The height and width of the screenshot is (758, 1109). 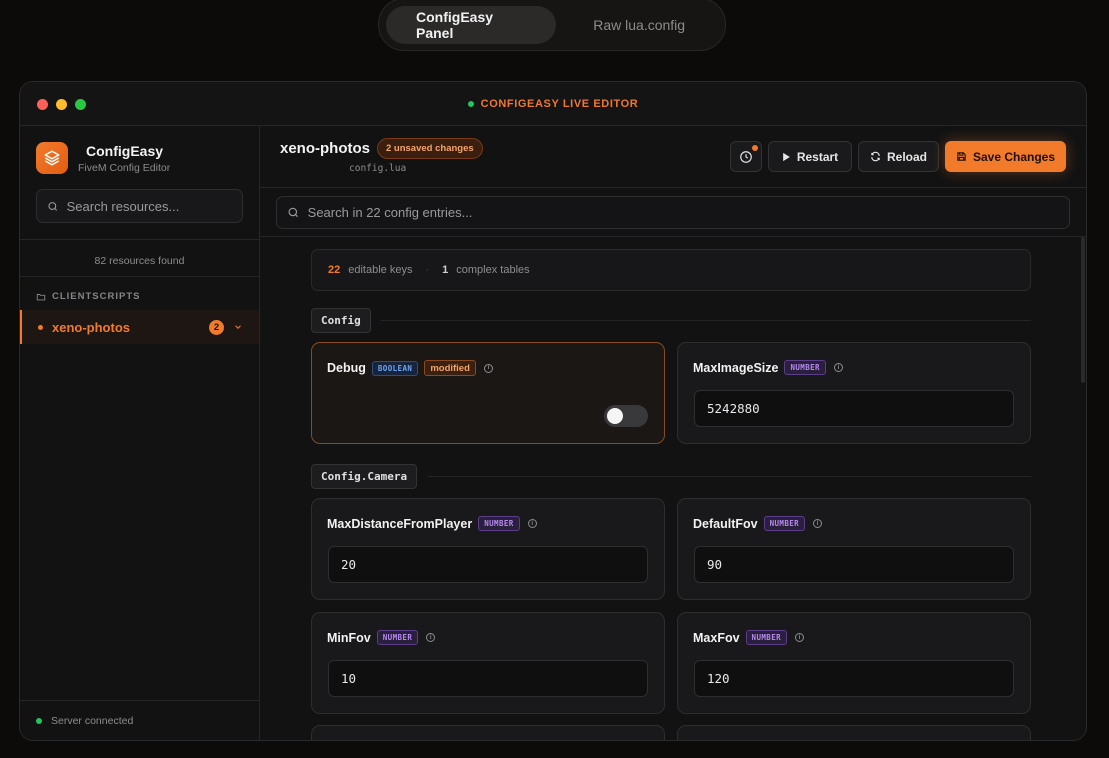 What do you see at coordinates (626, 416) in the screenshot?
I see `debug-toggle` at bounding box center [626, 416].